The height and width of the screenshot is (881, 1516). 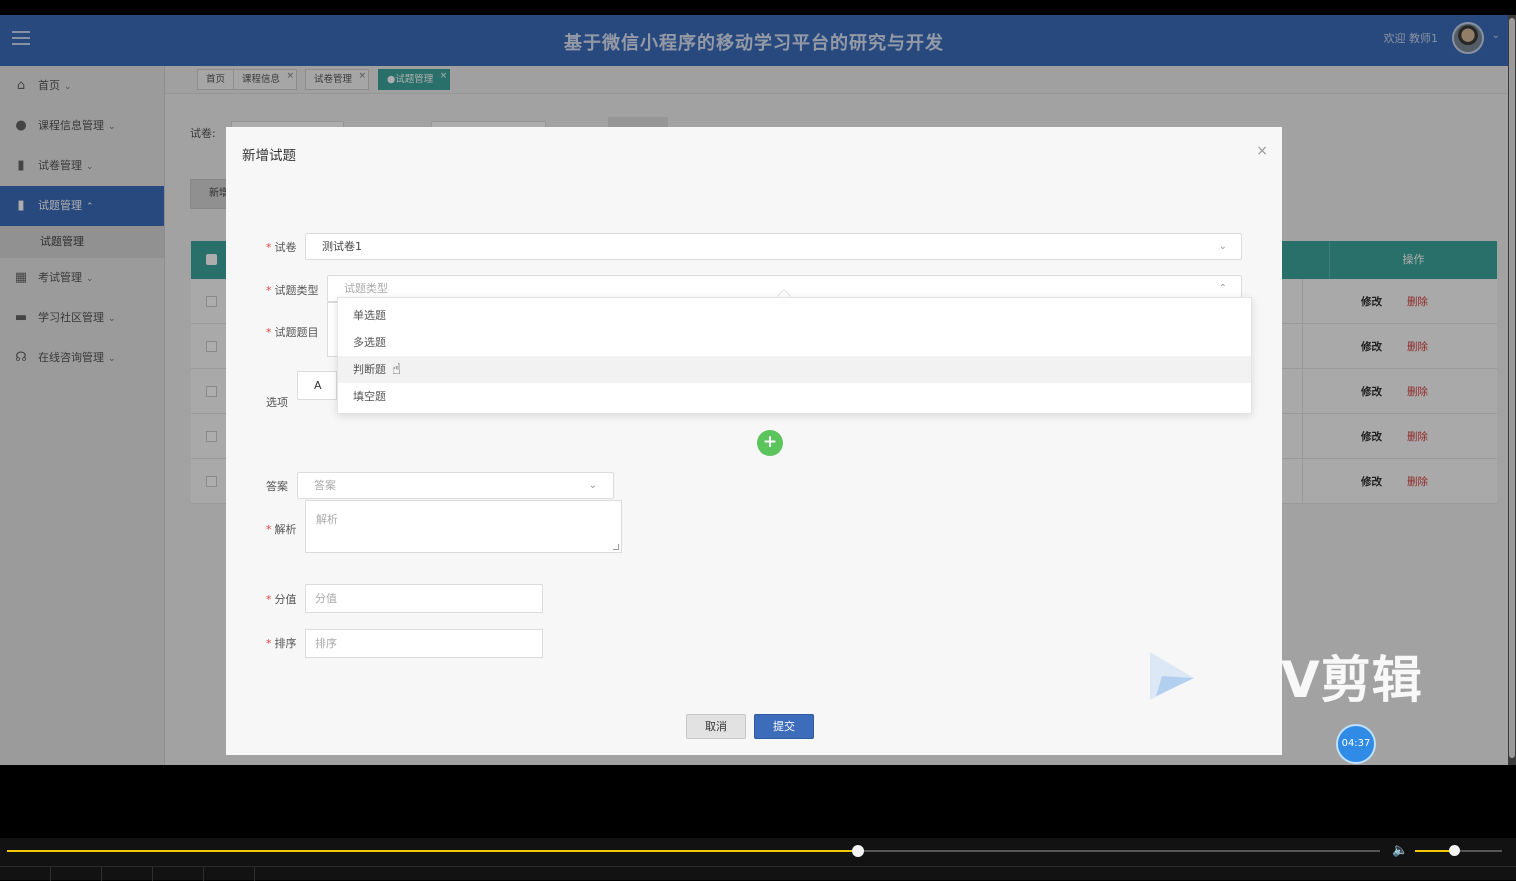 What do you see at coordinates (317, 385) in the screenshot?
I see `option-a-field: A` at bounding box center [317, 385].